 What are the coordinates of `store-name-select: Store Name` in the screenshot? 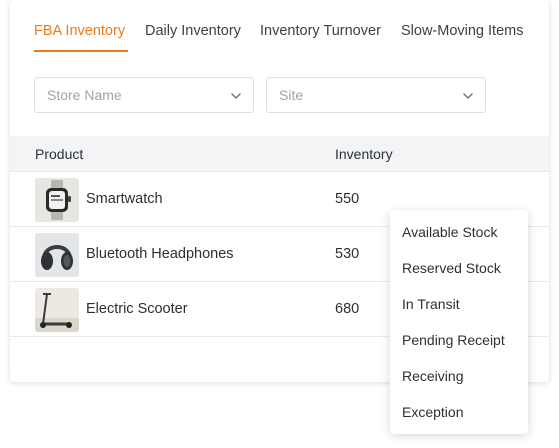 It's located at (144, 95).